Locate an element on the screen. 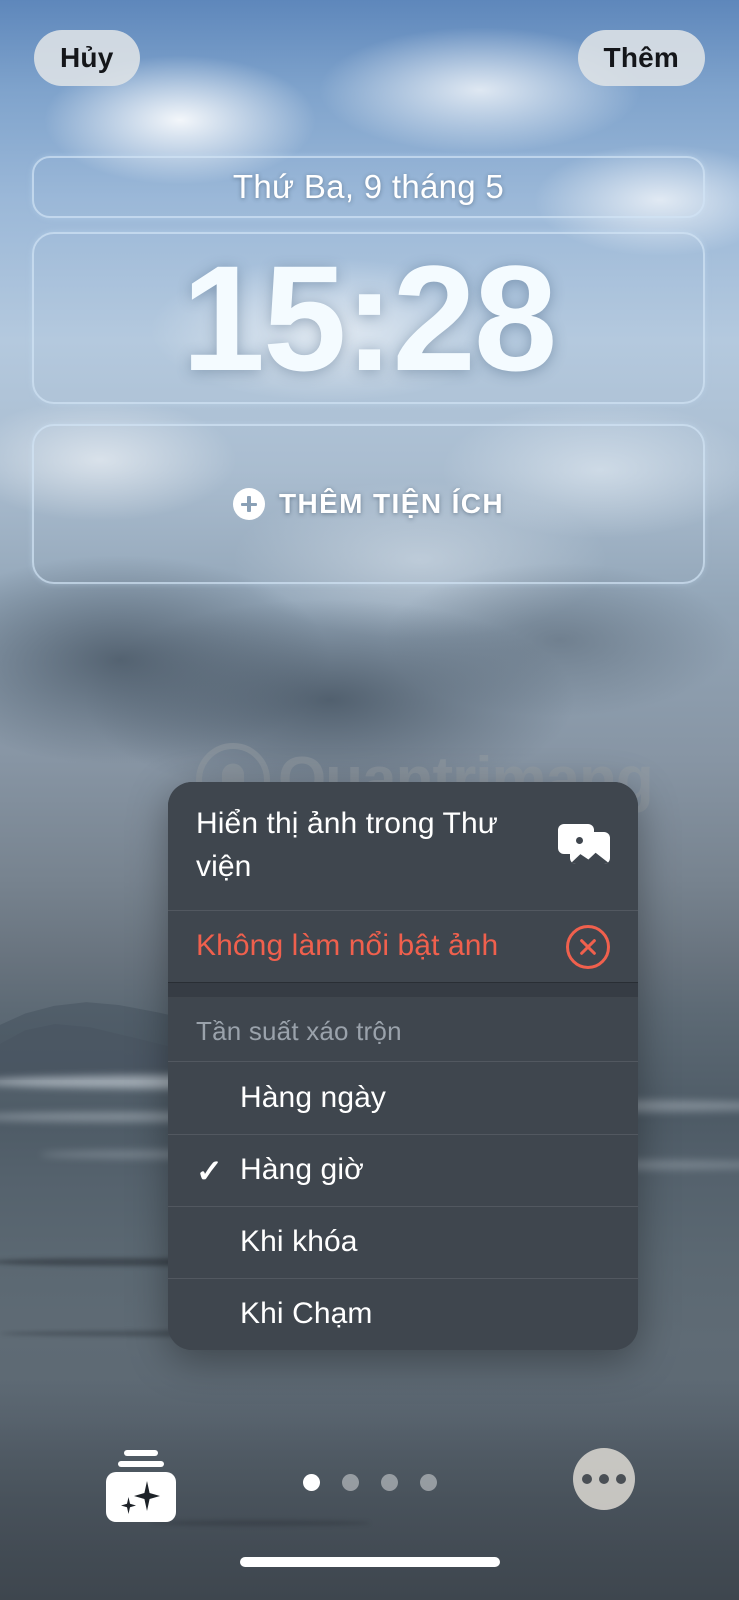 The image size is (739, 1600). add-button: Thêm is located at coordinates (641, 58).